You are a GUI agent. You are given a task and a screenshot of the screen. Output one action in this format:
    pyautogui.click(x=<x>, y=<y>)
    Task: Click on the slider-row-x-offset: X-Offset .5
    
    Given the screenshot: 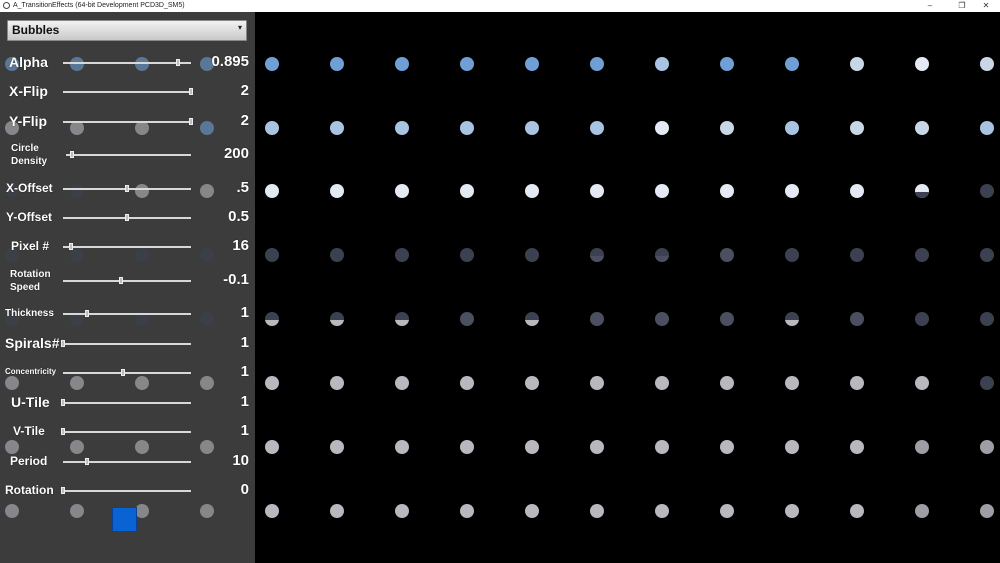 What is the action you would take?
    pyautogui.click(x=127, y=188)
    